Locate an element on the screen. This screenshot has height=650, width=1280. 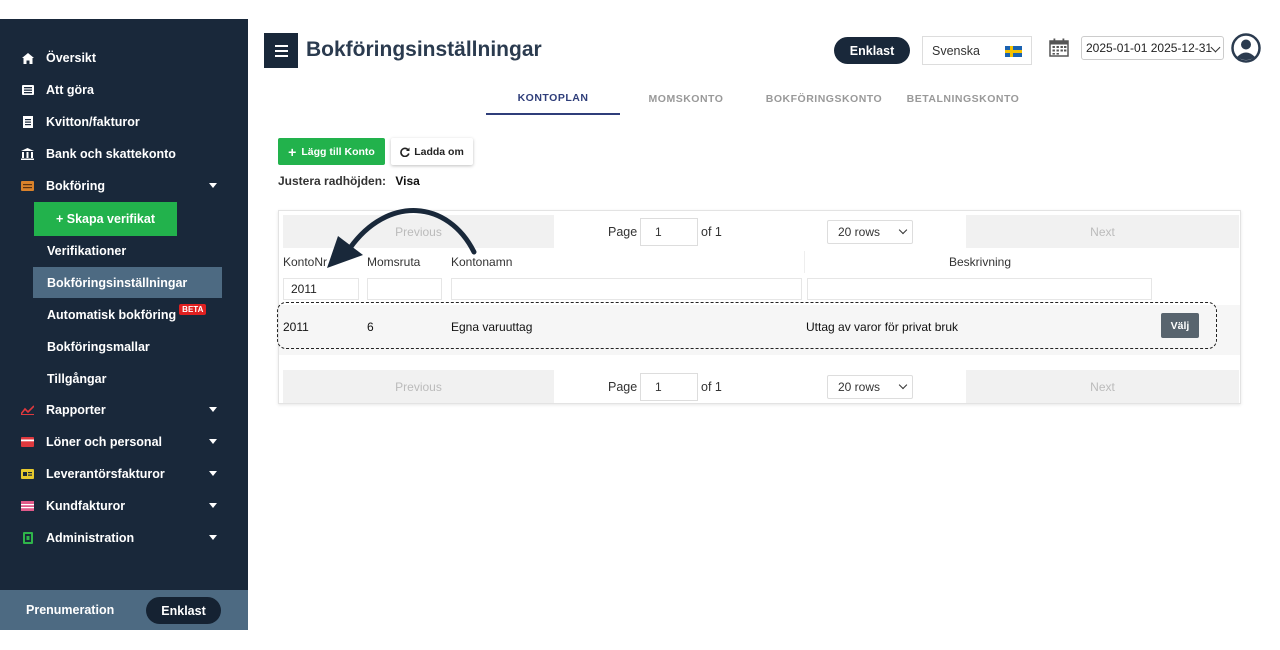
subscription-bar: Prenumeration Enklast is located at coordinates (124, 610).